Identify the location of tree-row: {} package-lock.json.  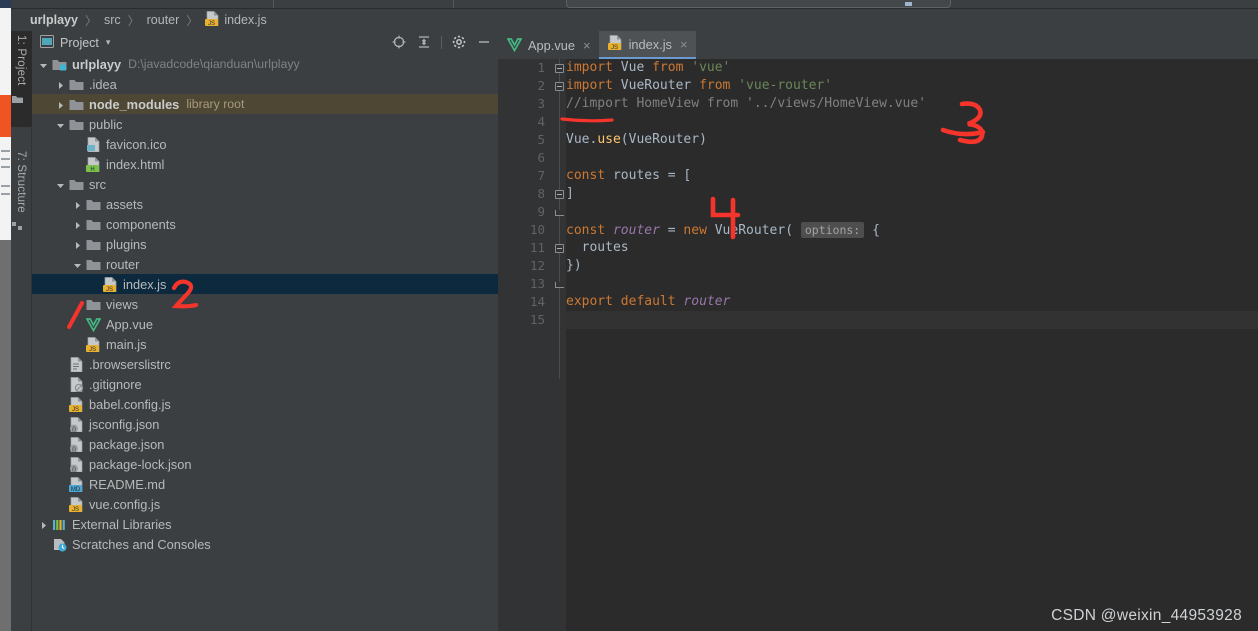
(265, 464).